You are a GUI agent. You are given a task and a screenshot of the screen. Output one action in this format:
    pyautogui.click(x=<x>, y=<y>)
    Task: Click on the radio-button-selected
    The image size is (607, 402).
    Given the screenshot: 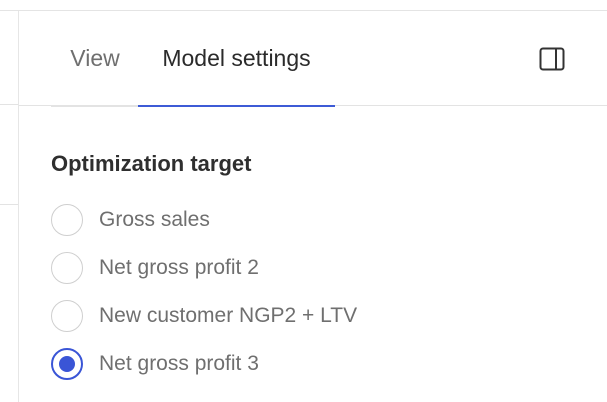 What is the action you would take?
    pyautogui.click(x=67, y=364)
    